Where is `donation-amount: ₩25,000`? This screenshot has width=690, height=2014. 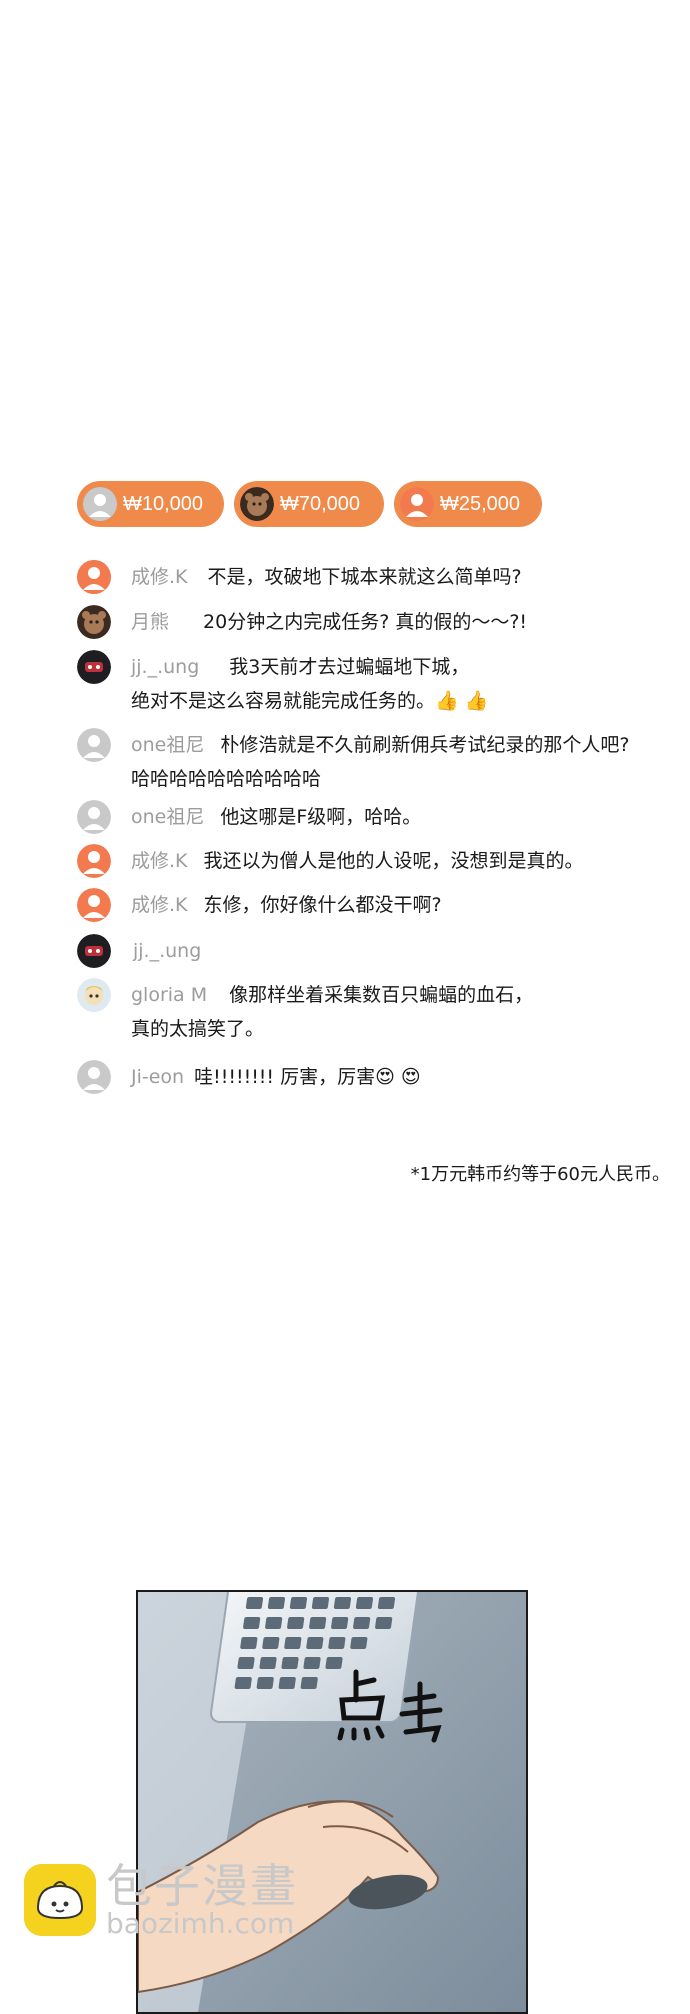
donation-amount: ₩25,000 is located at coordinates (480, 503).